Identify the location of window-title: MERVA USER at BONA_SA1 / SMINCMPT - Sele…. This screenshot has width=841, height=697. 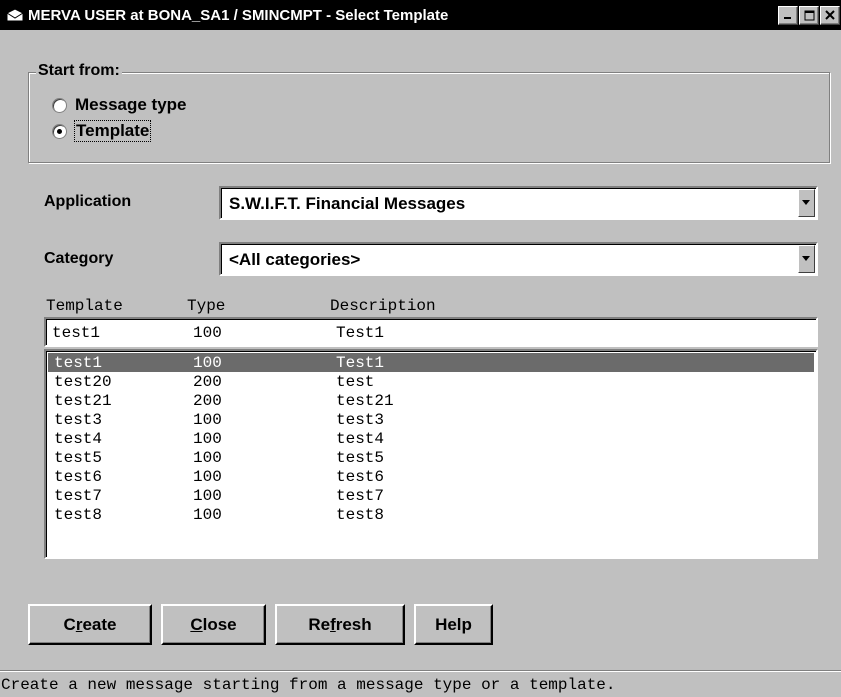
(238, 15).